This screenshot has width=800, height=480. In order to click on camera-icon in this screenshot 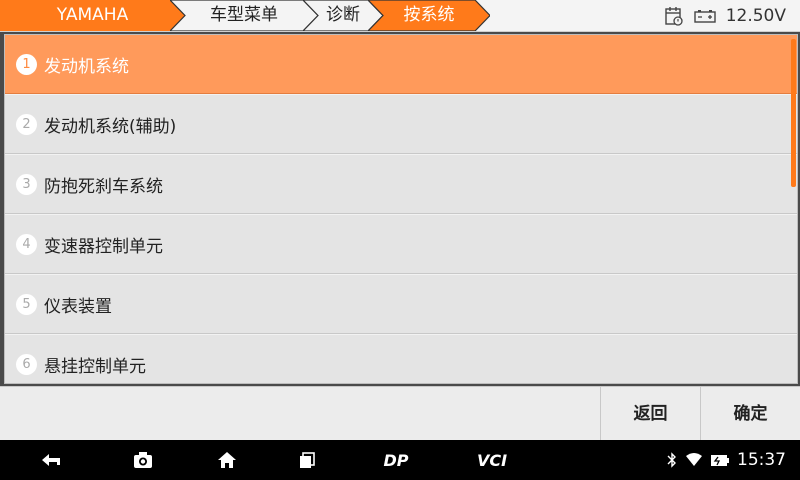, I will do `click(143, 460)`.